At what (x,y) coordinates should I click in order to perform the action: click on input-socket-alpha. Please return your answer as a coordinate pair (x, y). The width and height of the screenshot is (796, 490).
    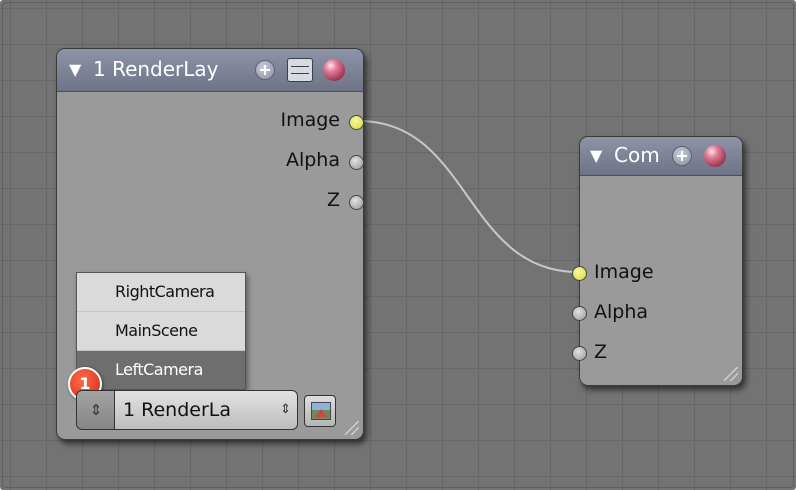
    Looking at the image, I should click on (579, 313).